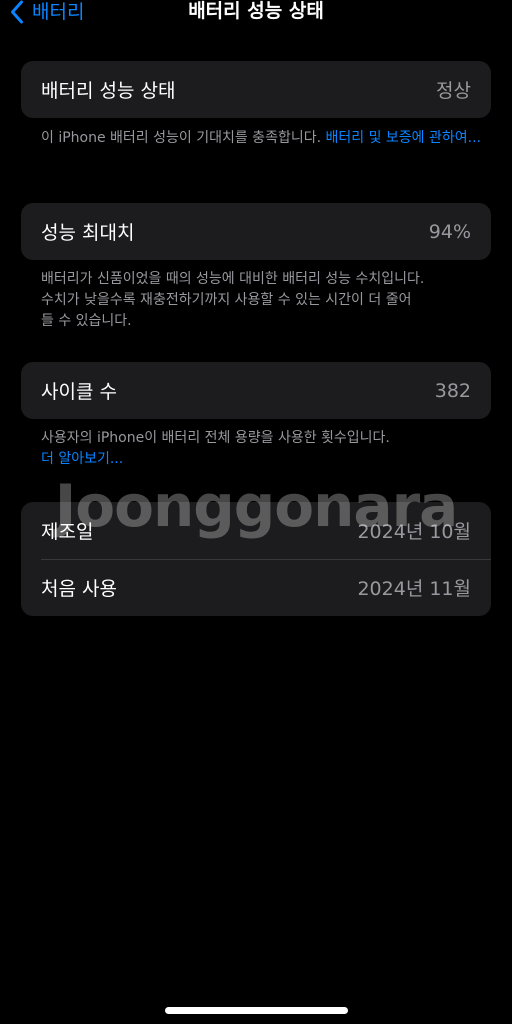 This screenshot has width=512, height=1024. I want to click on cycle-count-card: 사이클 수 382, so click(256, 390).